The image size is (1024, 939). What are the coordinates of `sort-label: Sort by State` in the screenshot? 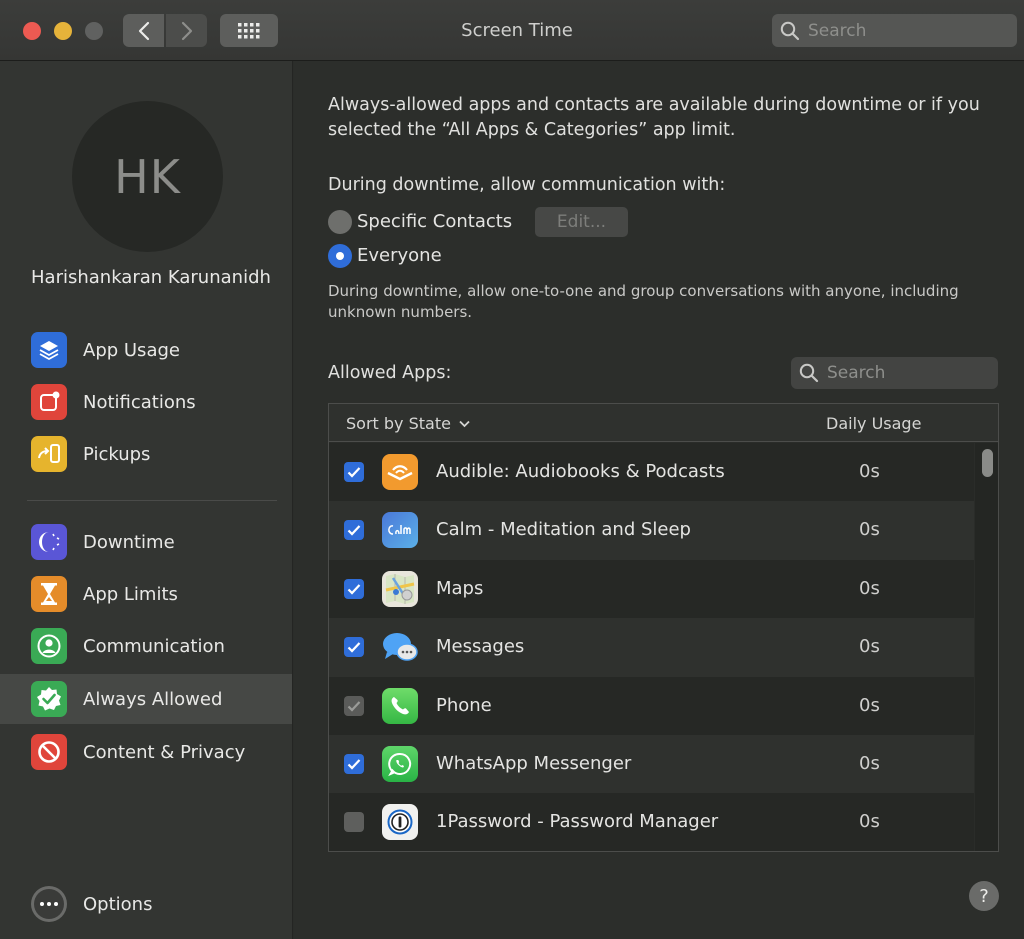 It's located at (398, 423).